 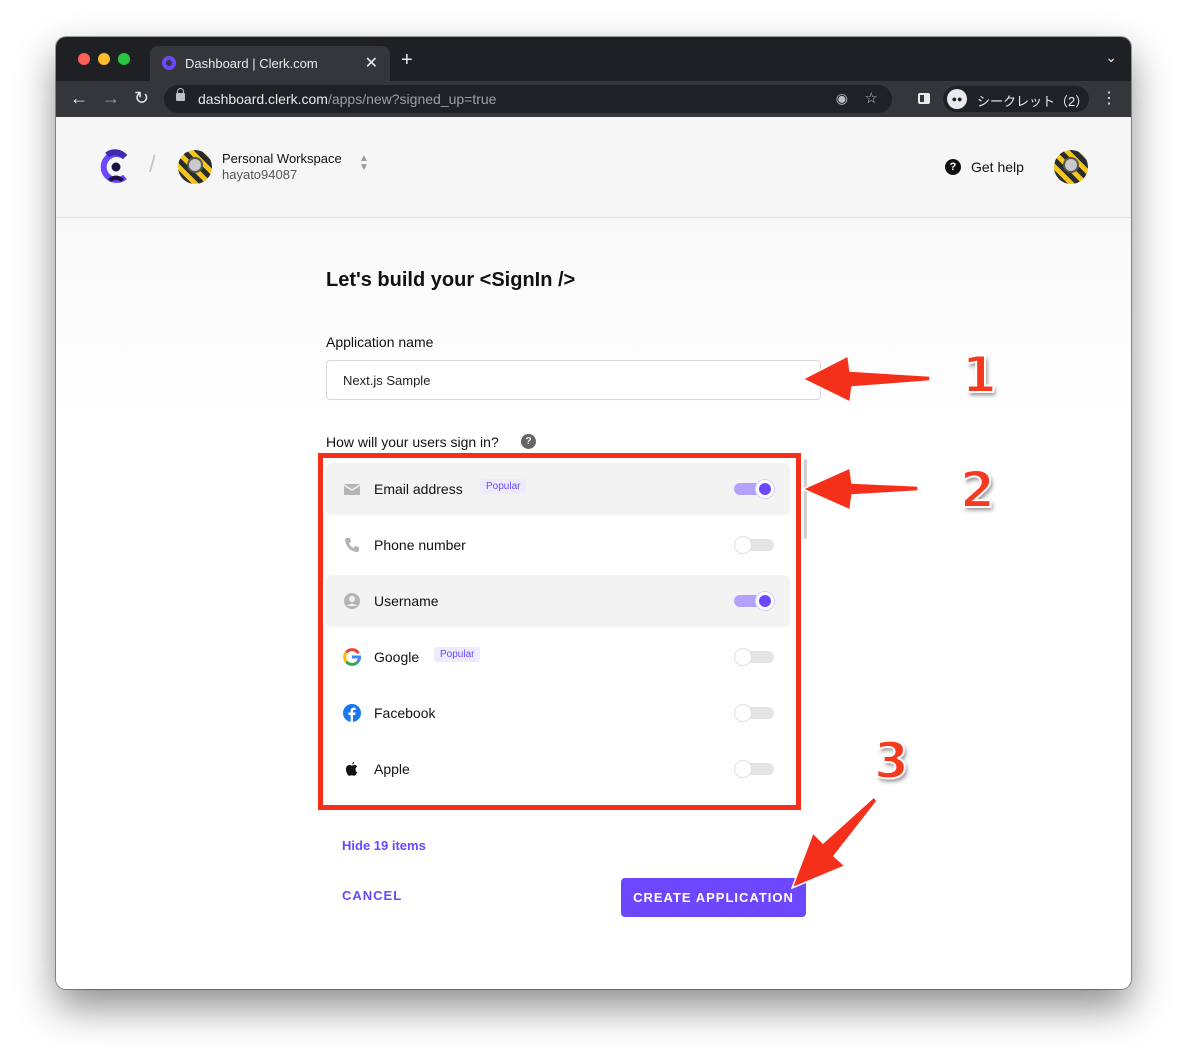 I want to click on arrow-2-icon, so click(x=860, y=489).